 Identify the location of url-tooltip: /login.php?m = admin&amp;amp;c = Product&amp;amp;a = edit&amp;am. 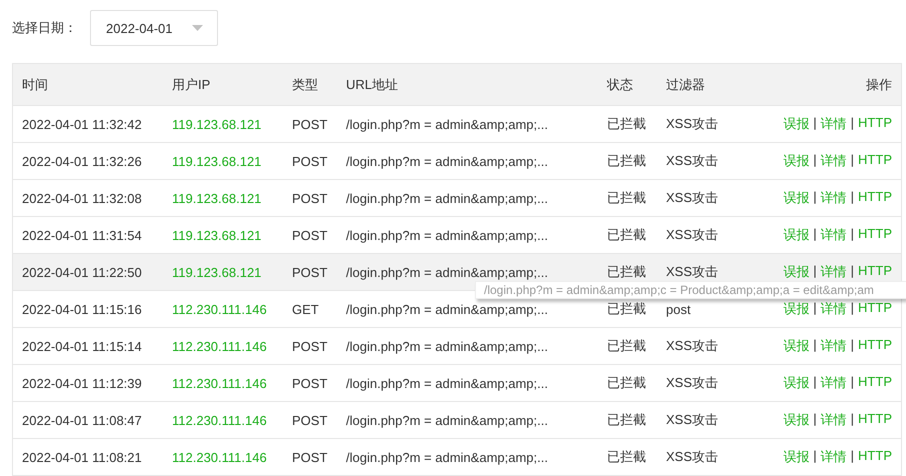
(690, 290).